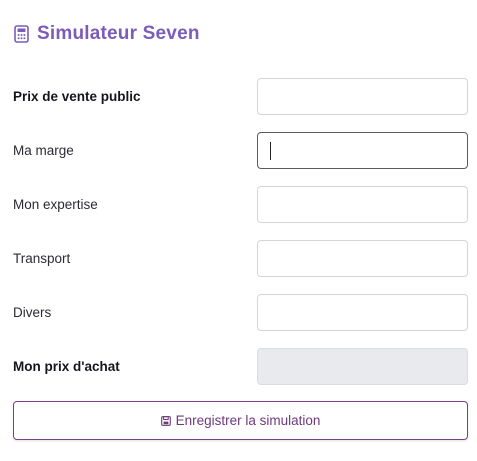 The height and width of the screenshot is (461, 477). Describe the element at coordinates (165, 420) in the screenshot. I see `save-icon` at that location.